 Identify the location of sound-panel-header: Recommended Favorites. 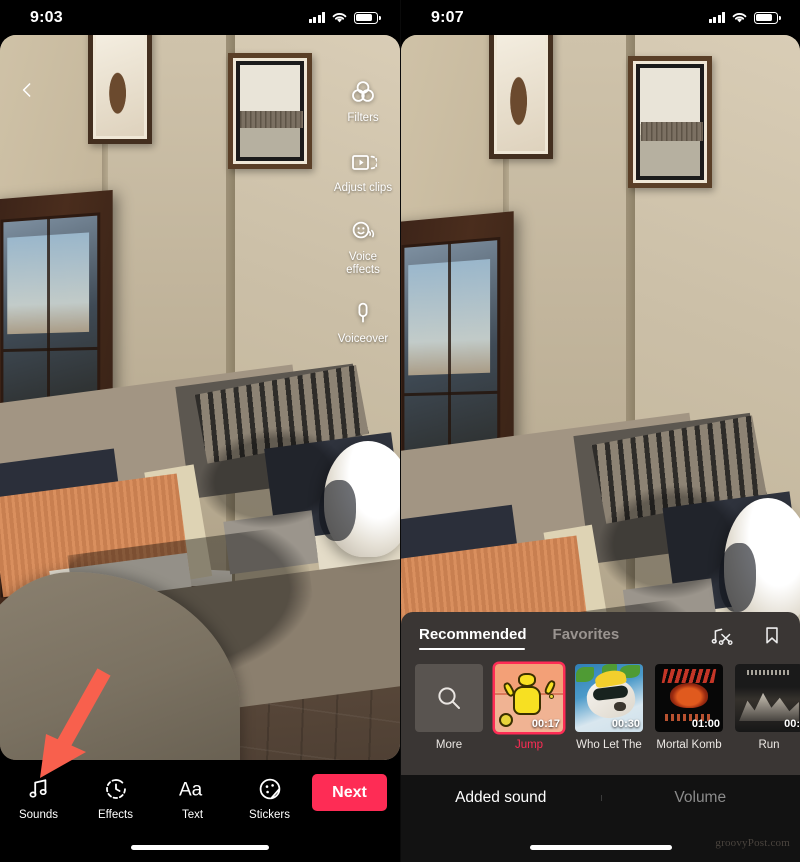
(600, 636).